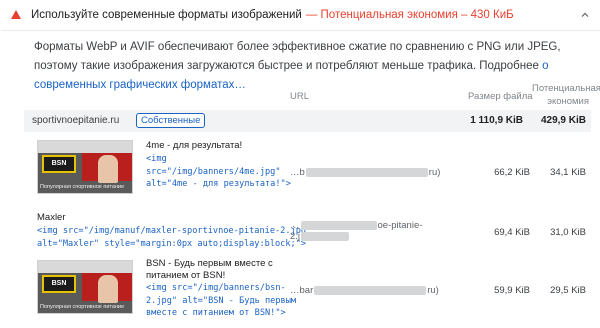 The width and height of the screenshot is (600, 328). What do you see at coordinates (563, 120) in the screenshot?
I see `entity-total-savings: 429,9 KiB` at bounding box center [563, 120].